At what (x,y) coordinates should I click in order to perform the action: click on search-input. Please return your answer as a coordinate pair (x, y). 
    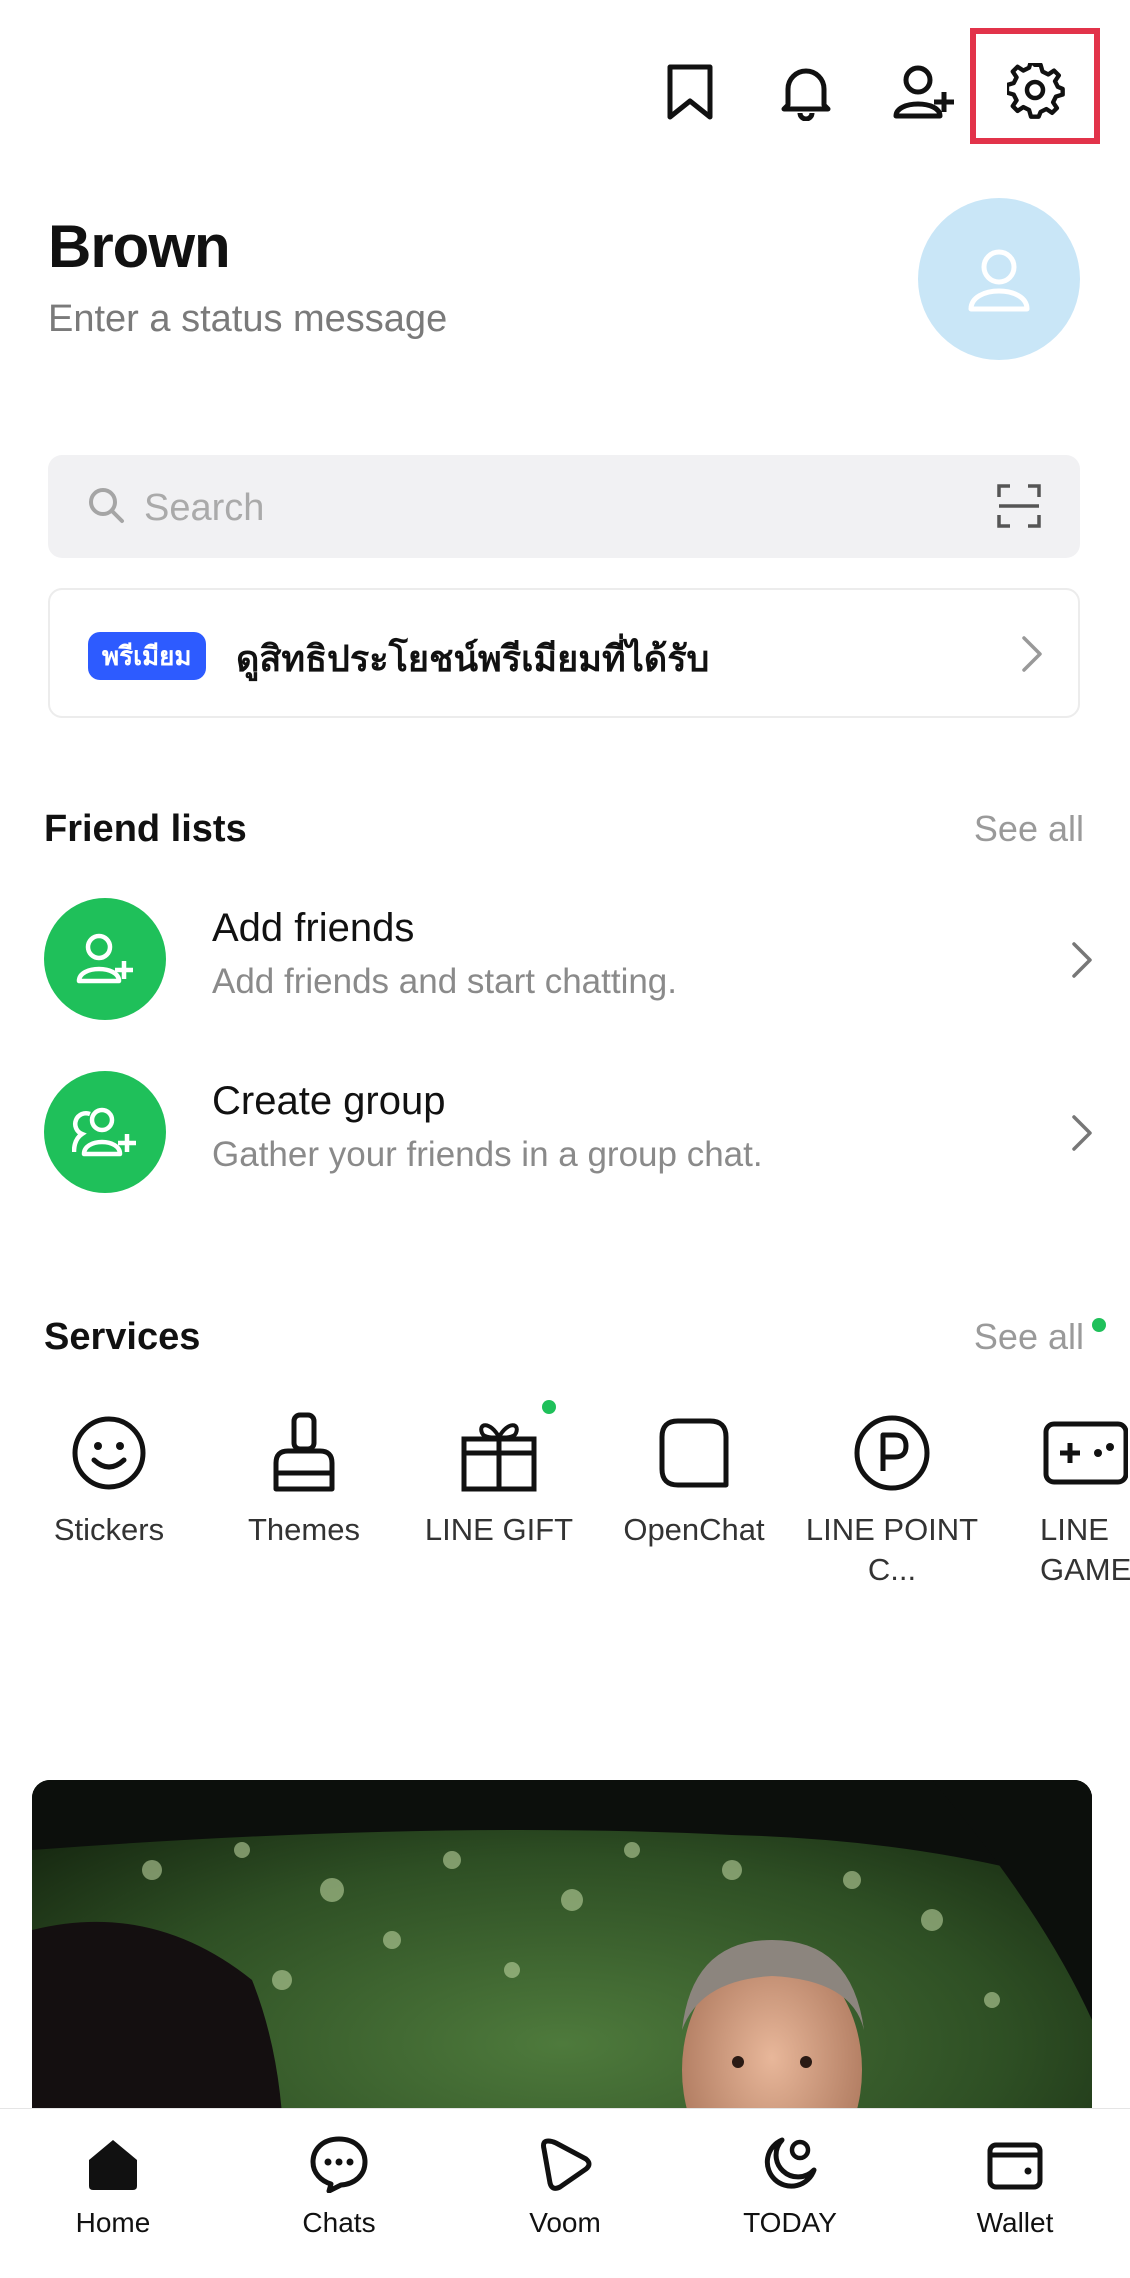
    Looking at the image, I should click on (544, 508).